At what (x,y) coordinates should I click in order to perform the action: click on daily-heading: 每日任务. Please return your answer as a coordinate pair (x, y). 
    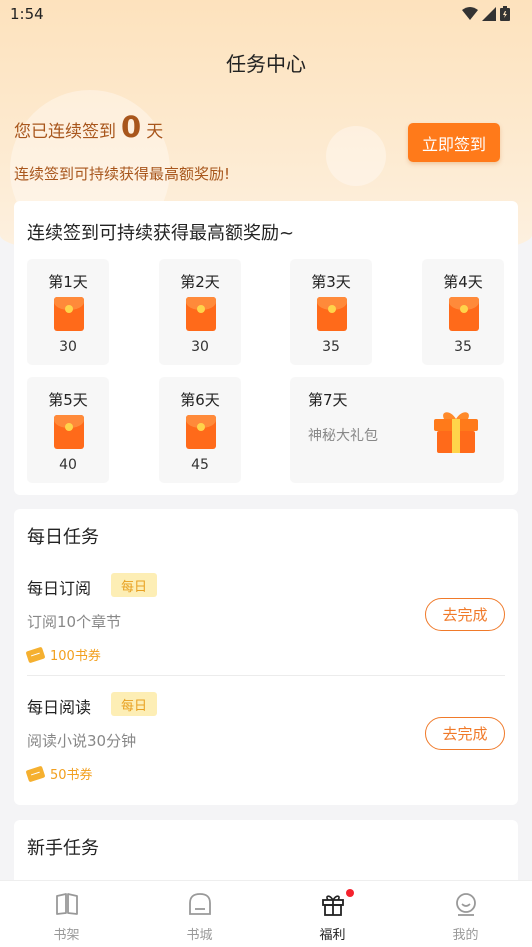
    Looking at the image, I should click on (63, 537).